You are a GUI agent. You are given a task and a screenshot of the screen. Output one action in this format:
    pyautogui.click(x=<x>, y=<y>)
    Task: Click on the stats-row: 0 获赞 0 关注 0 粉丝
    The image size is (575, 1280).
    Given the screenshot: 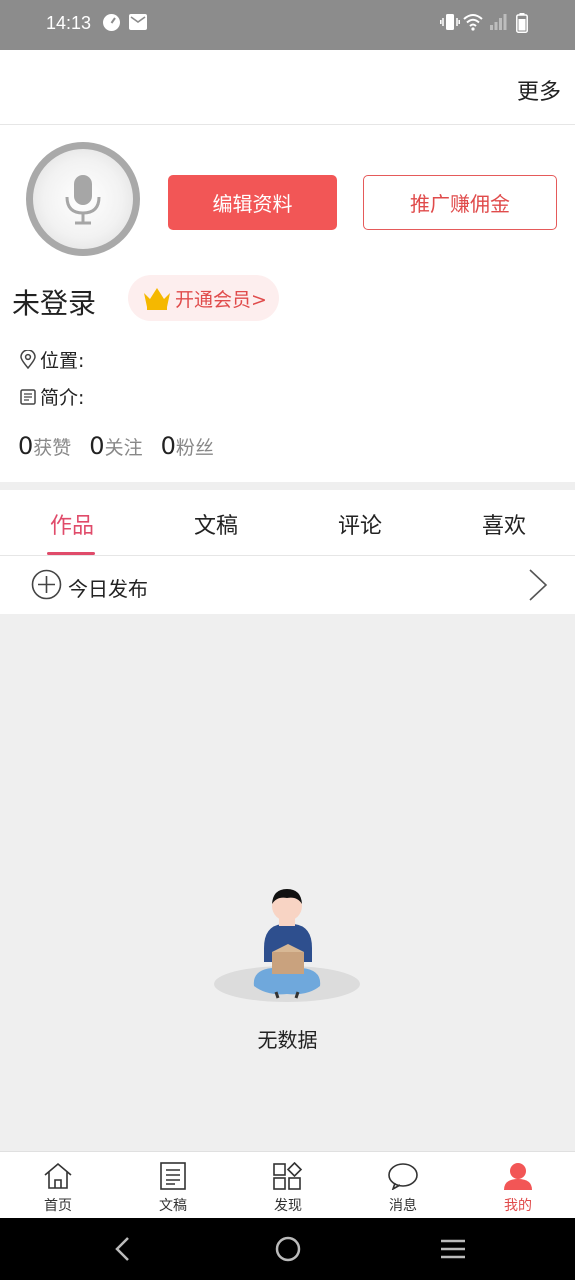 What is the action you would take?
    pyautogui.click(x=125, y=446)
    